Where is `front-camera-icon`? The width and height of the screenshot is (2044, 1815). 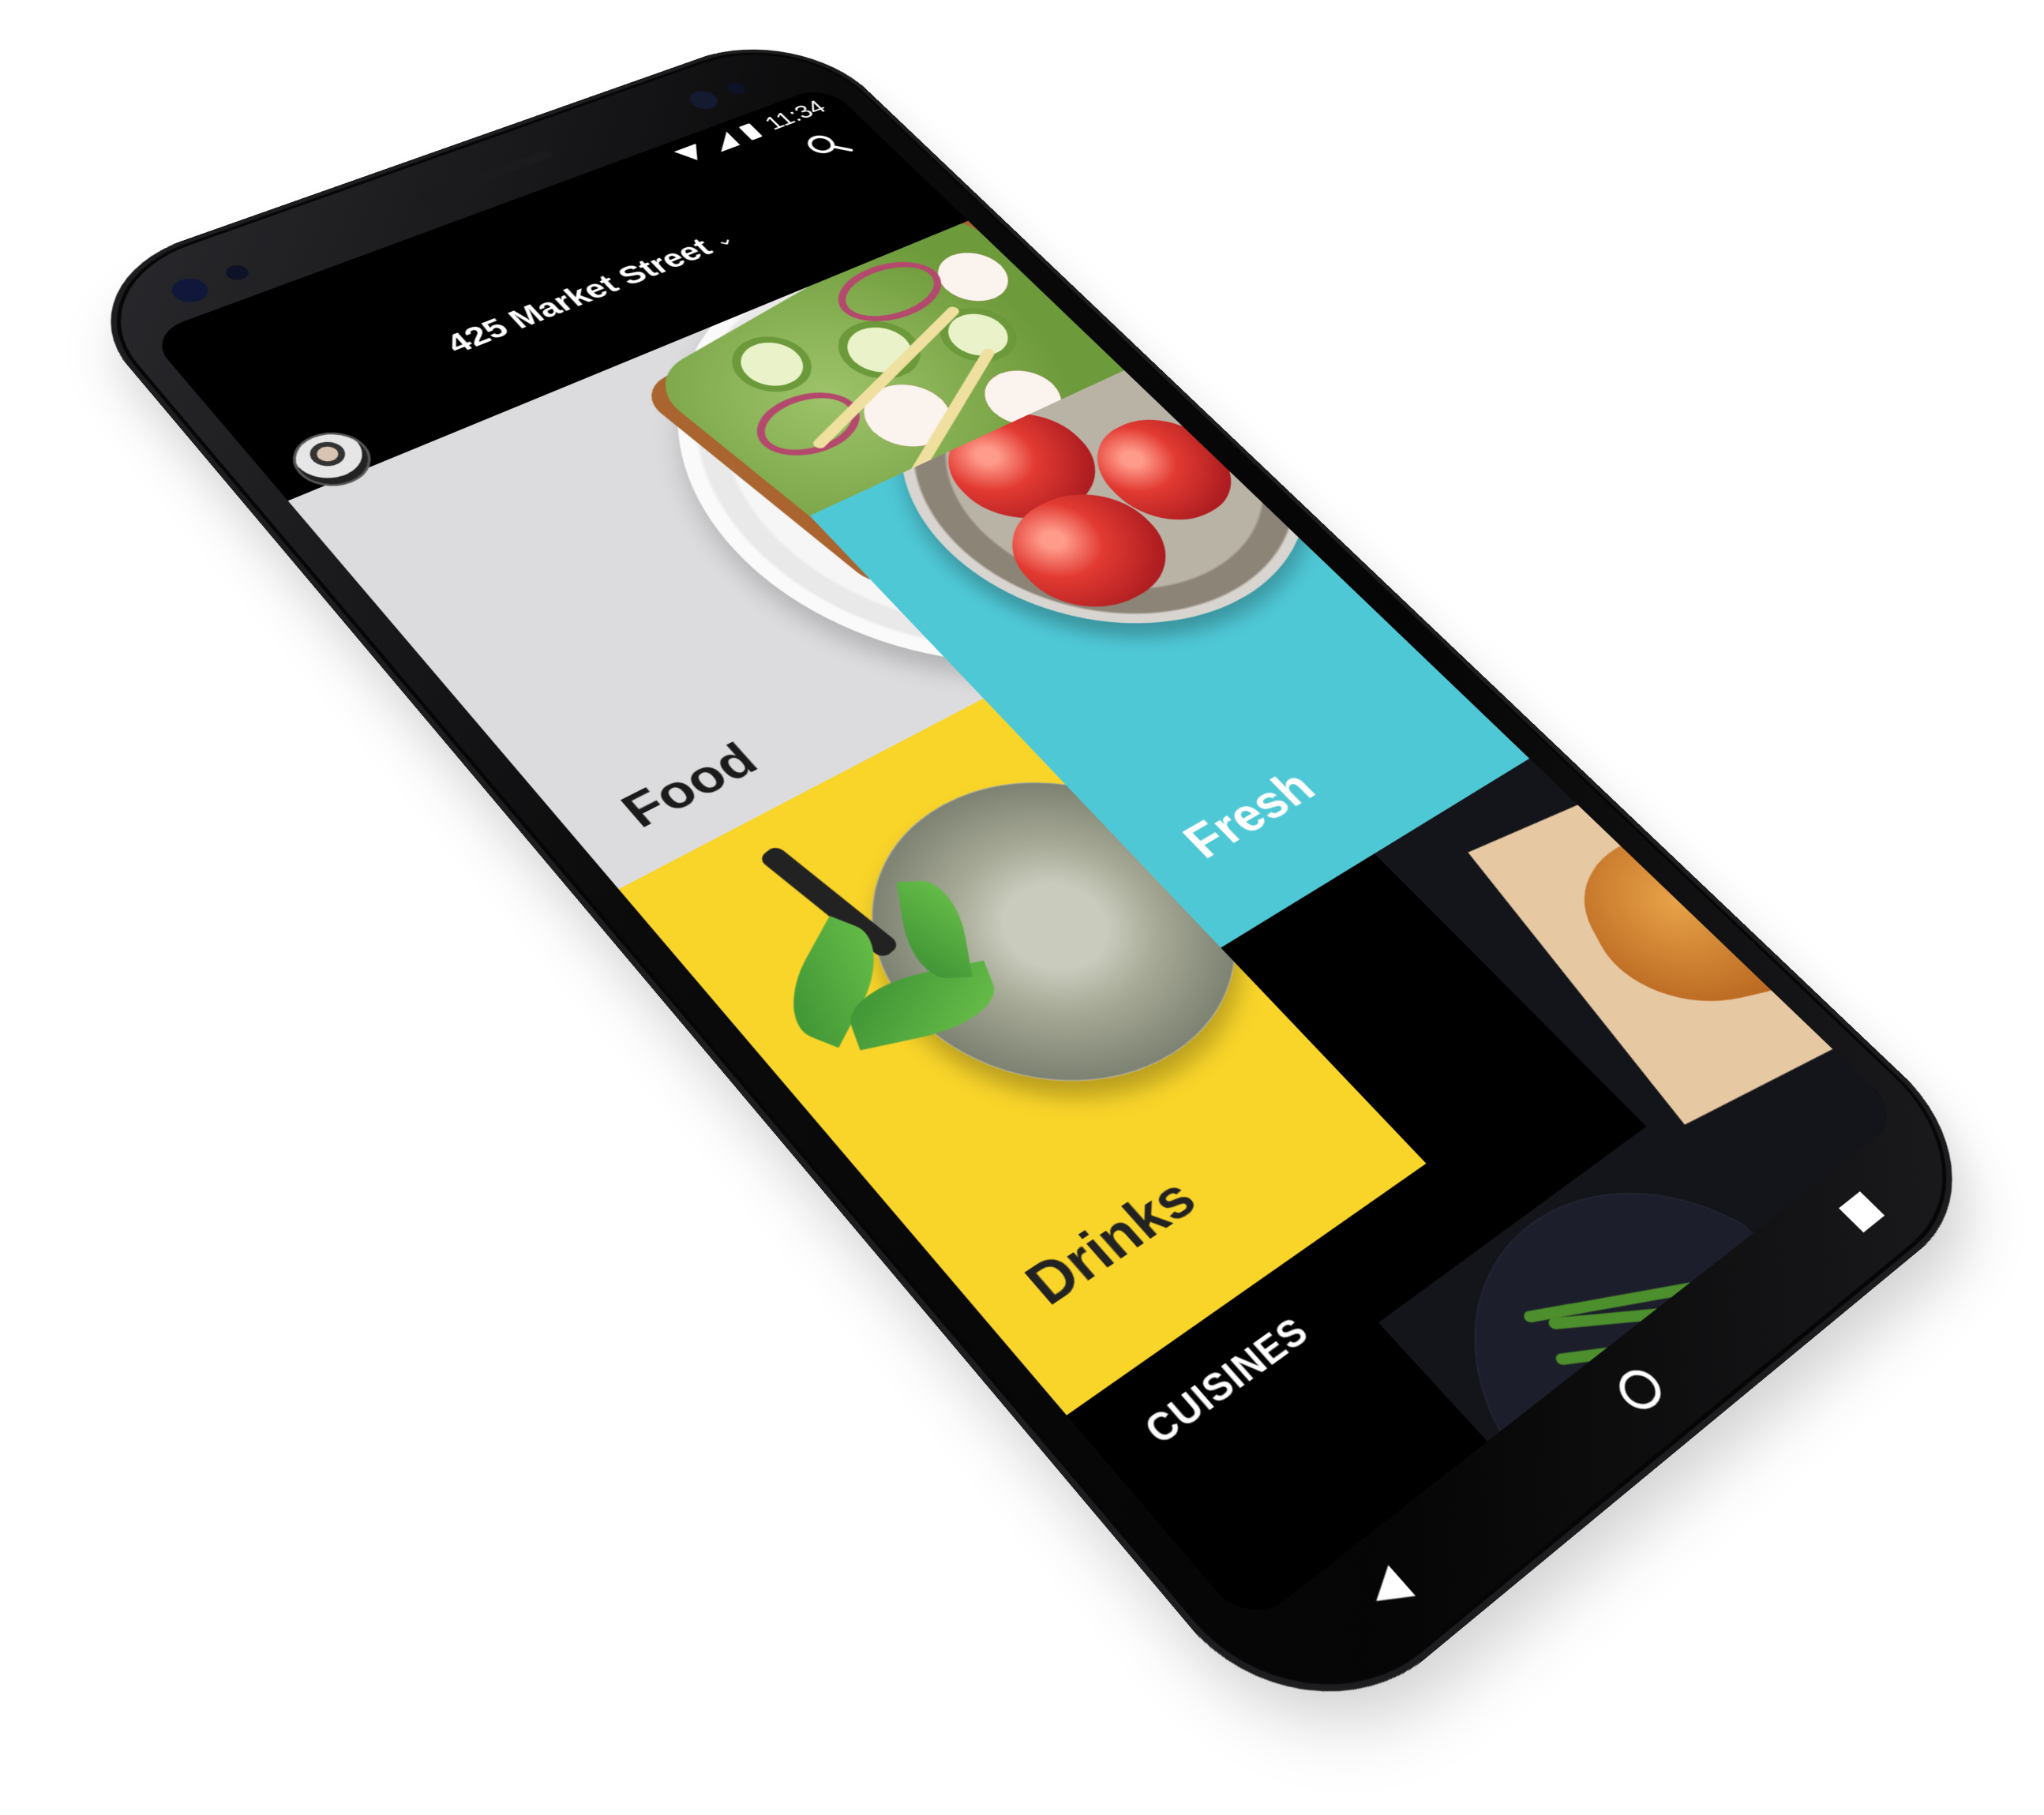 front-camera-icon is located at coordinates (190, 290).